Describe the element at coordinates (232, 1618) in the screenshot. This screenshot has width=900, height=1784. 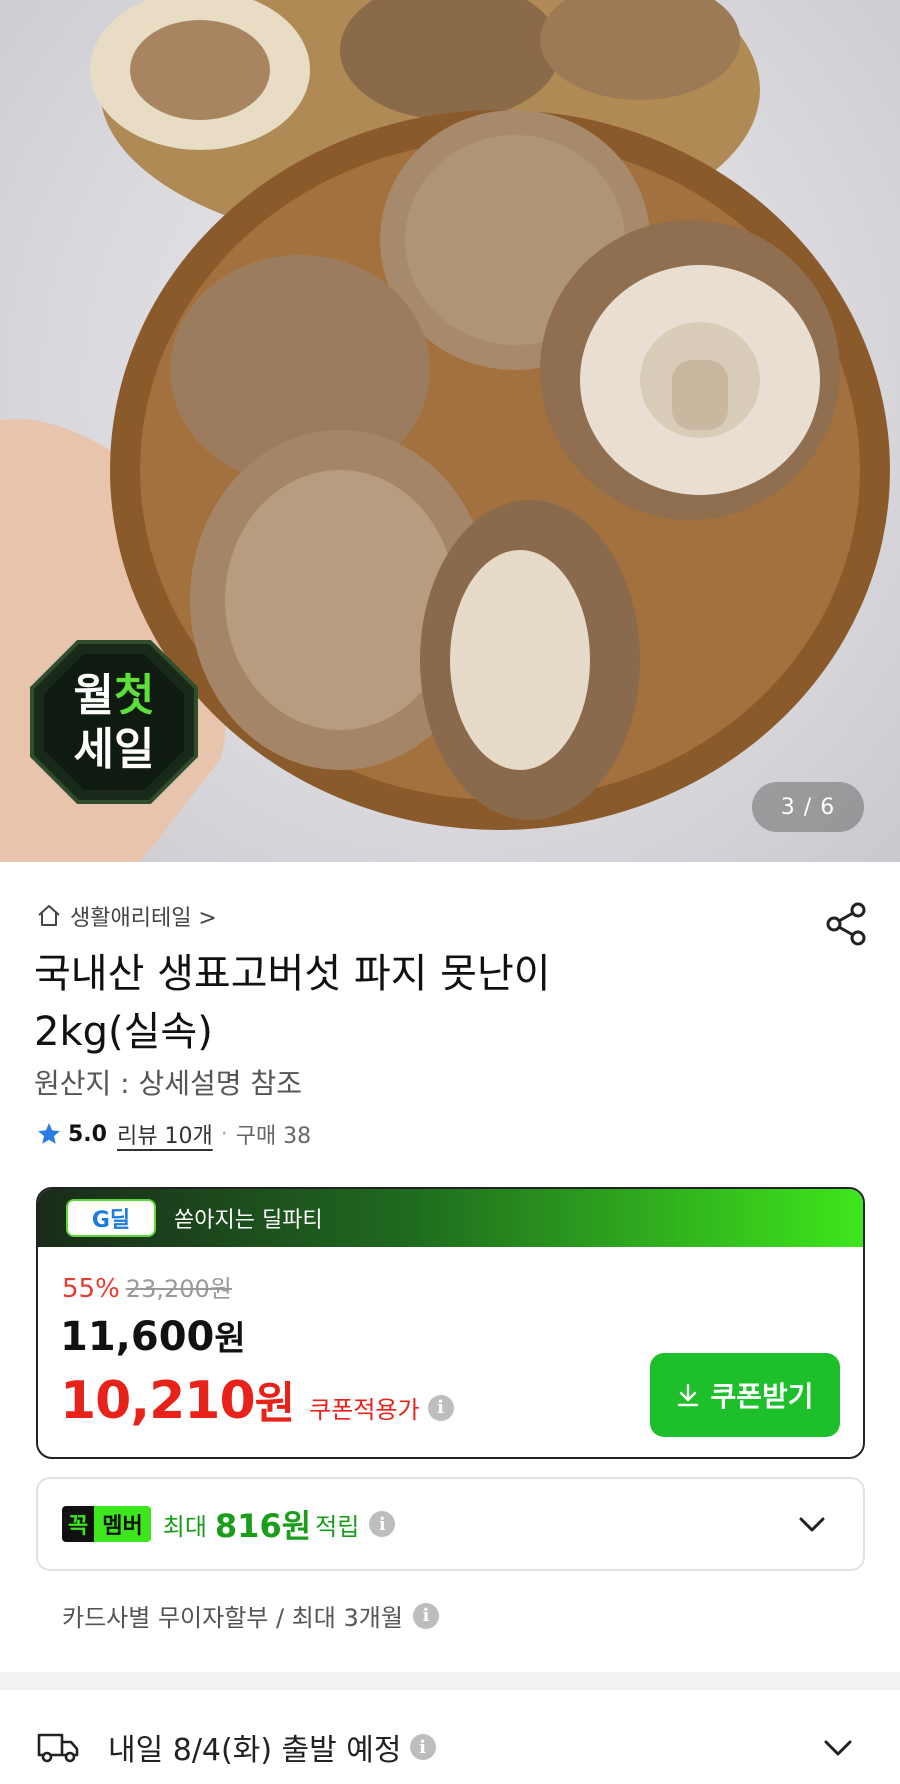
I see `installment-text: 카드사별 무이자할부 / 최대 3개월` at that location.